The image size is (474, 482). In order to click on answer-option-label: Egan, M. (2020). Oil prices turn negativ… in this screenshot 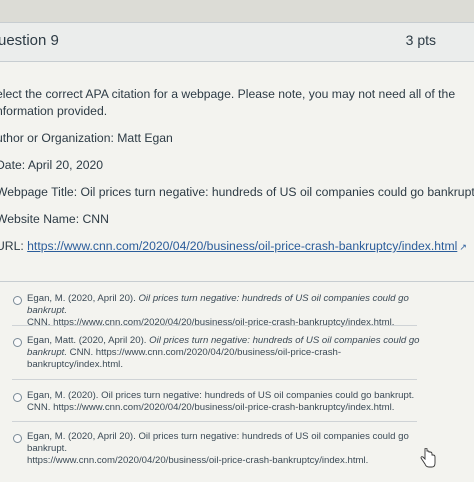, I will do `click(221, 401)`.